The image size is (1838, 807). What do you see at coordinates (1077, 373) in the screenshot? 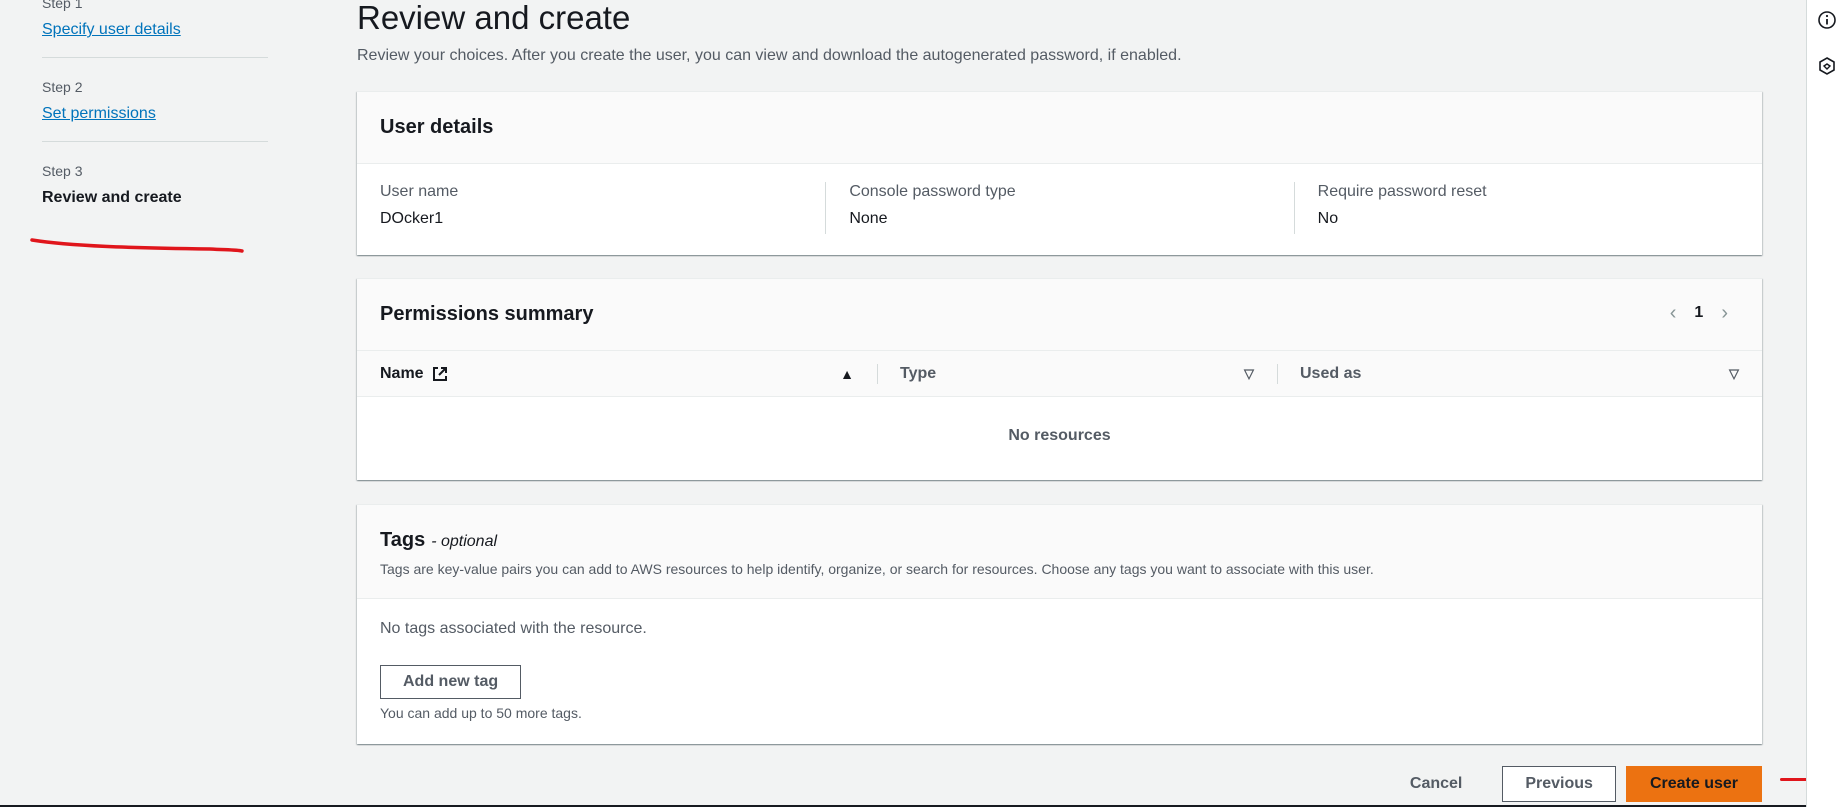
I see `column-header-type: Type ▽` at bounding box center [1077, 373].